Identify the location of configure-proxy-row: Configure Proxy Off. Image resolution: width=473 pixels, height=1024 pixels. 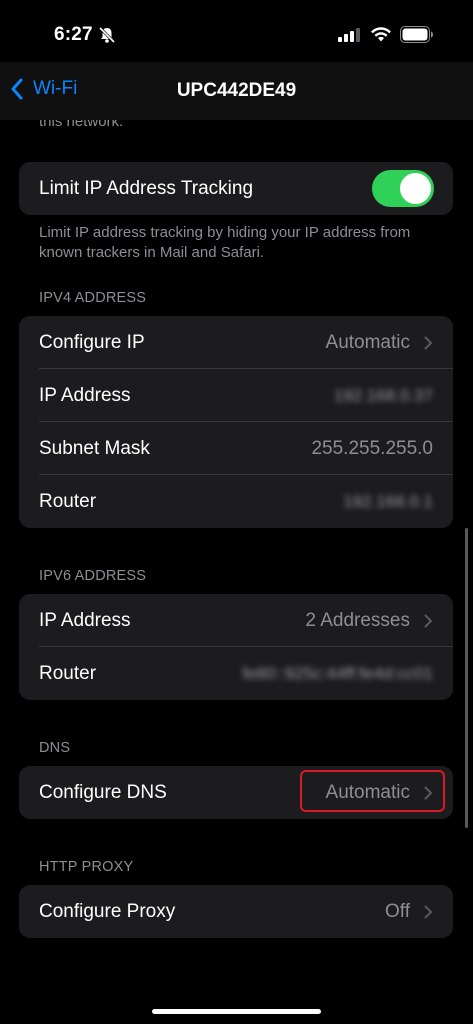
(236, 911).